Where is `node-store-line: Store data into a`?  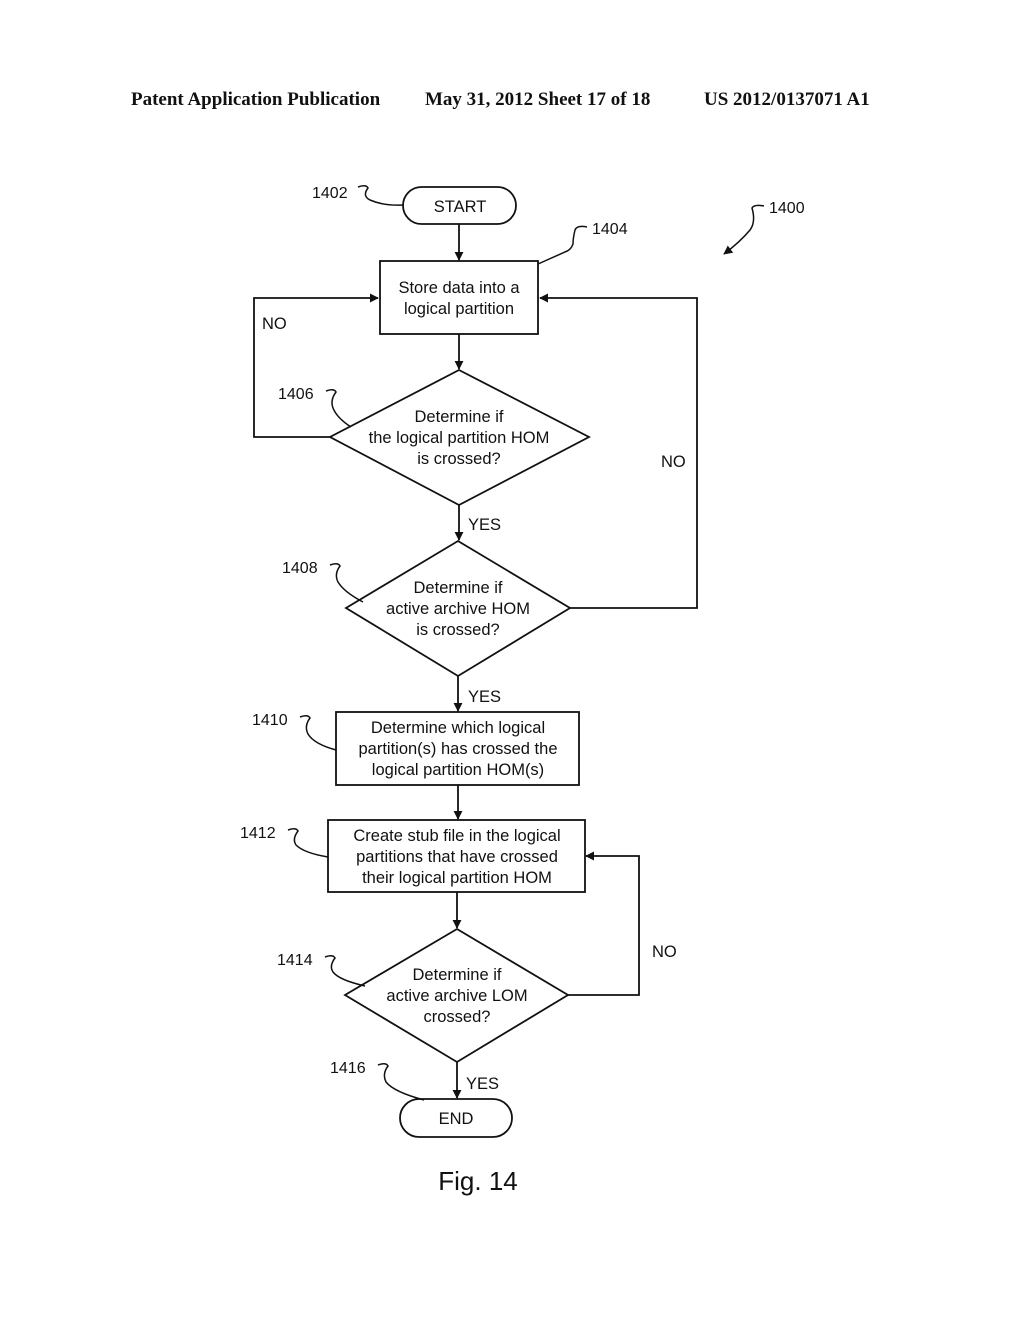
node-store-line: Store data into a is located at coordinates (459, 288).